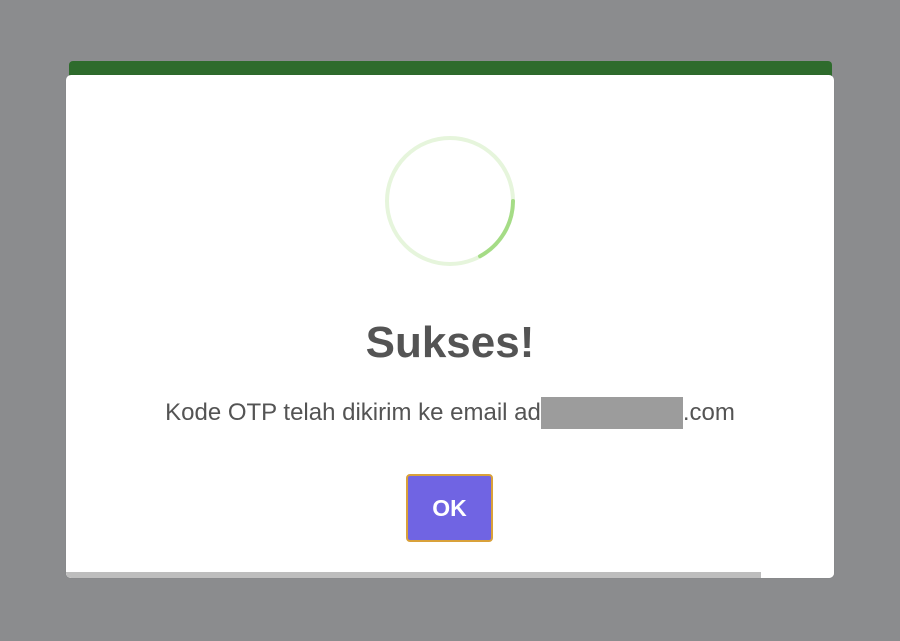  I want to click on dialog-title: Sukses!, so click(450, 342).